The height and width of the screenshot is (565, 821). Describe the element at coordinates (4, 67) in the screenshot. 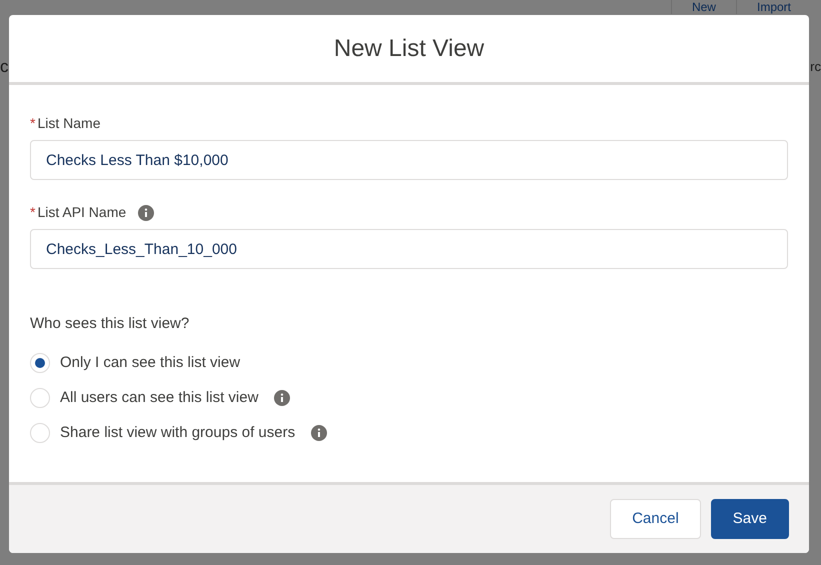

I see `background-text: c` at that location.